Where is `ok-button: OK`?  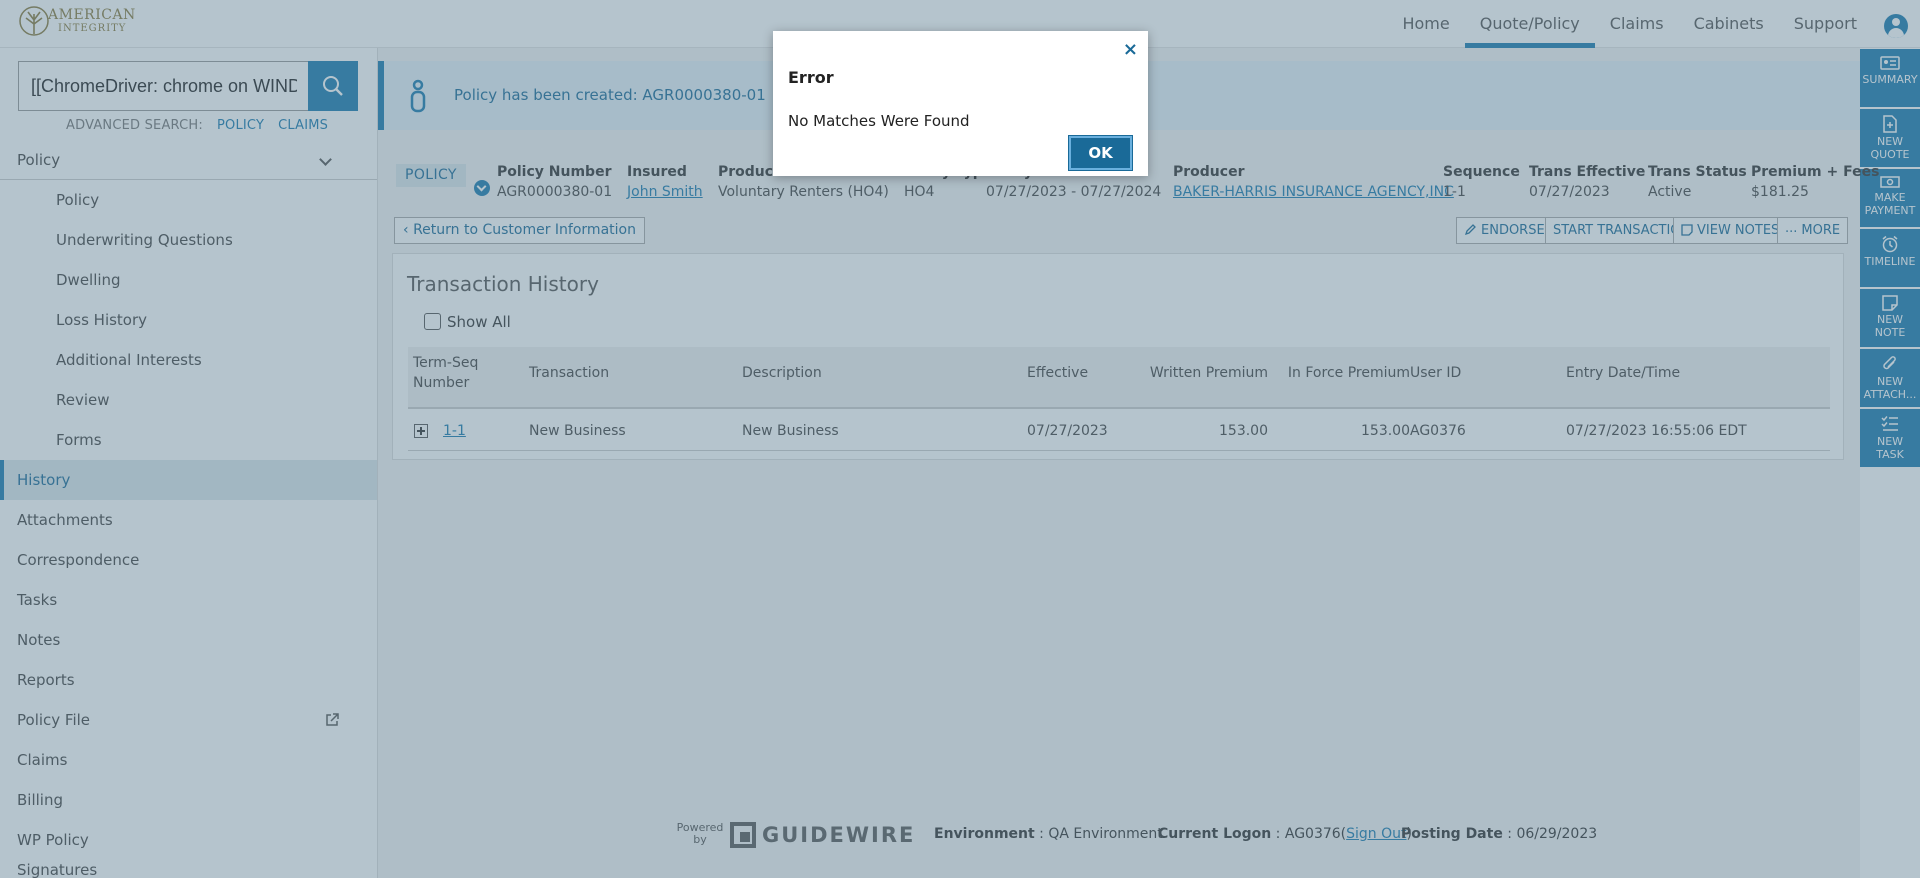
ok-button: OK is located at coordinates (1100, 153).